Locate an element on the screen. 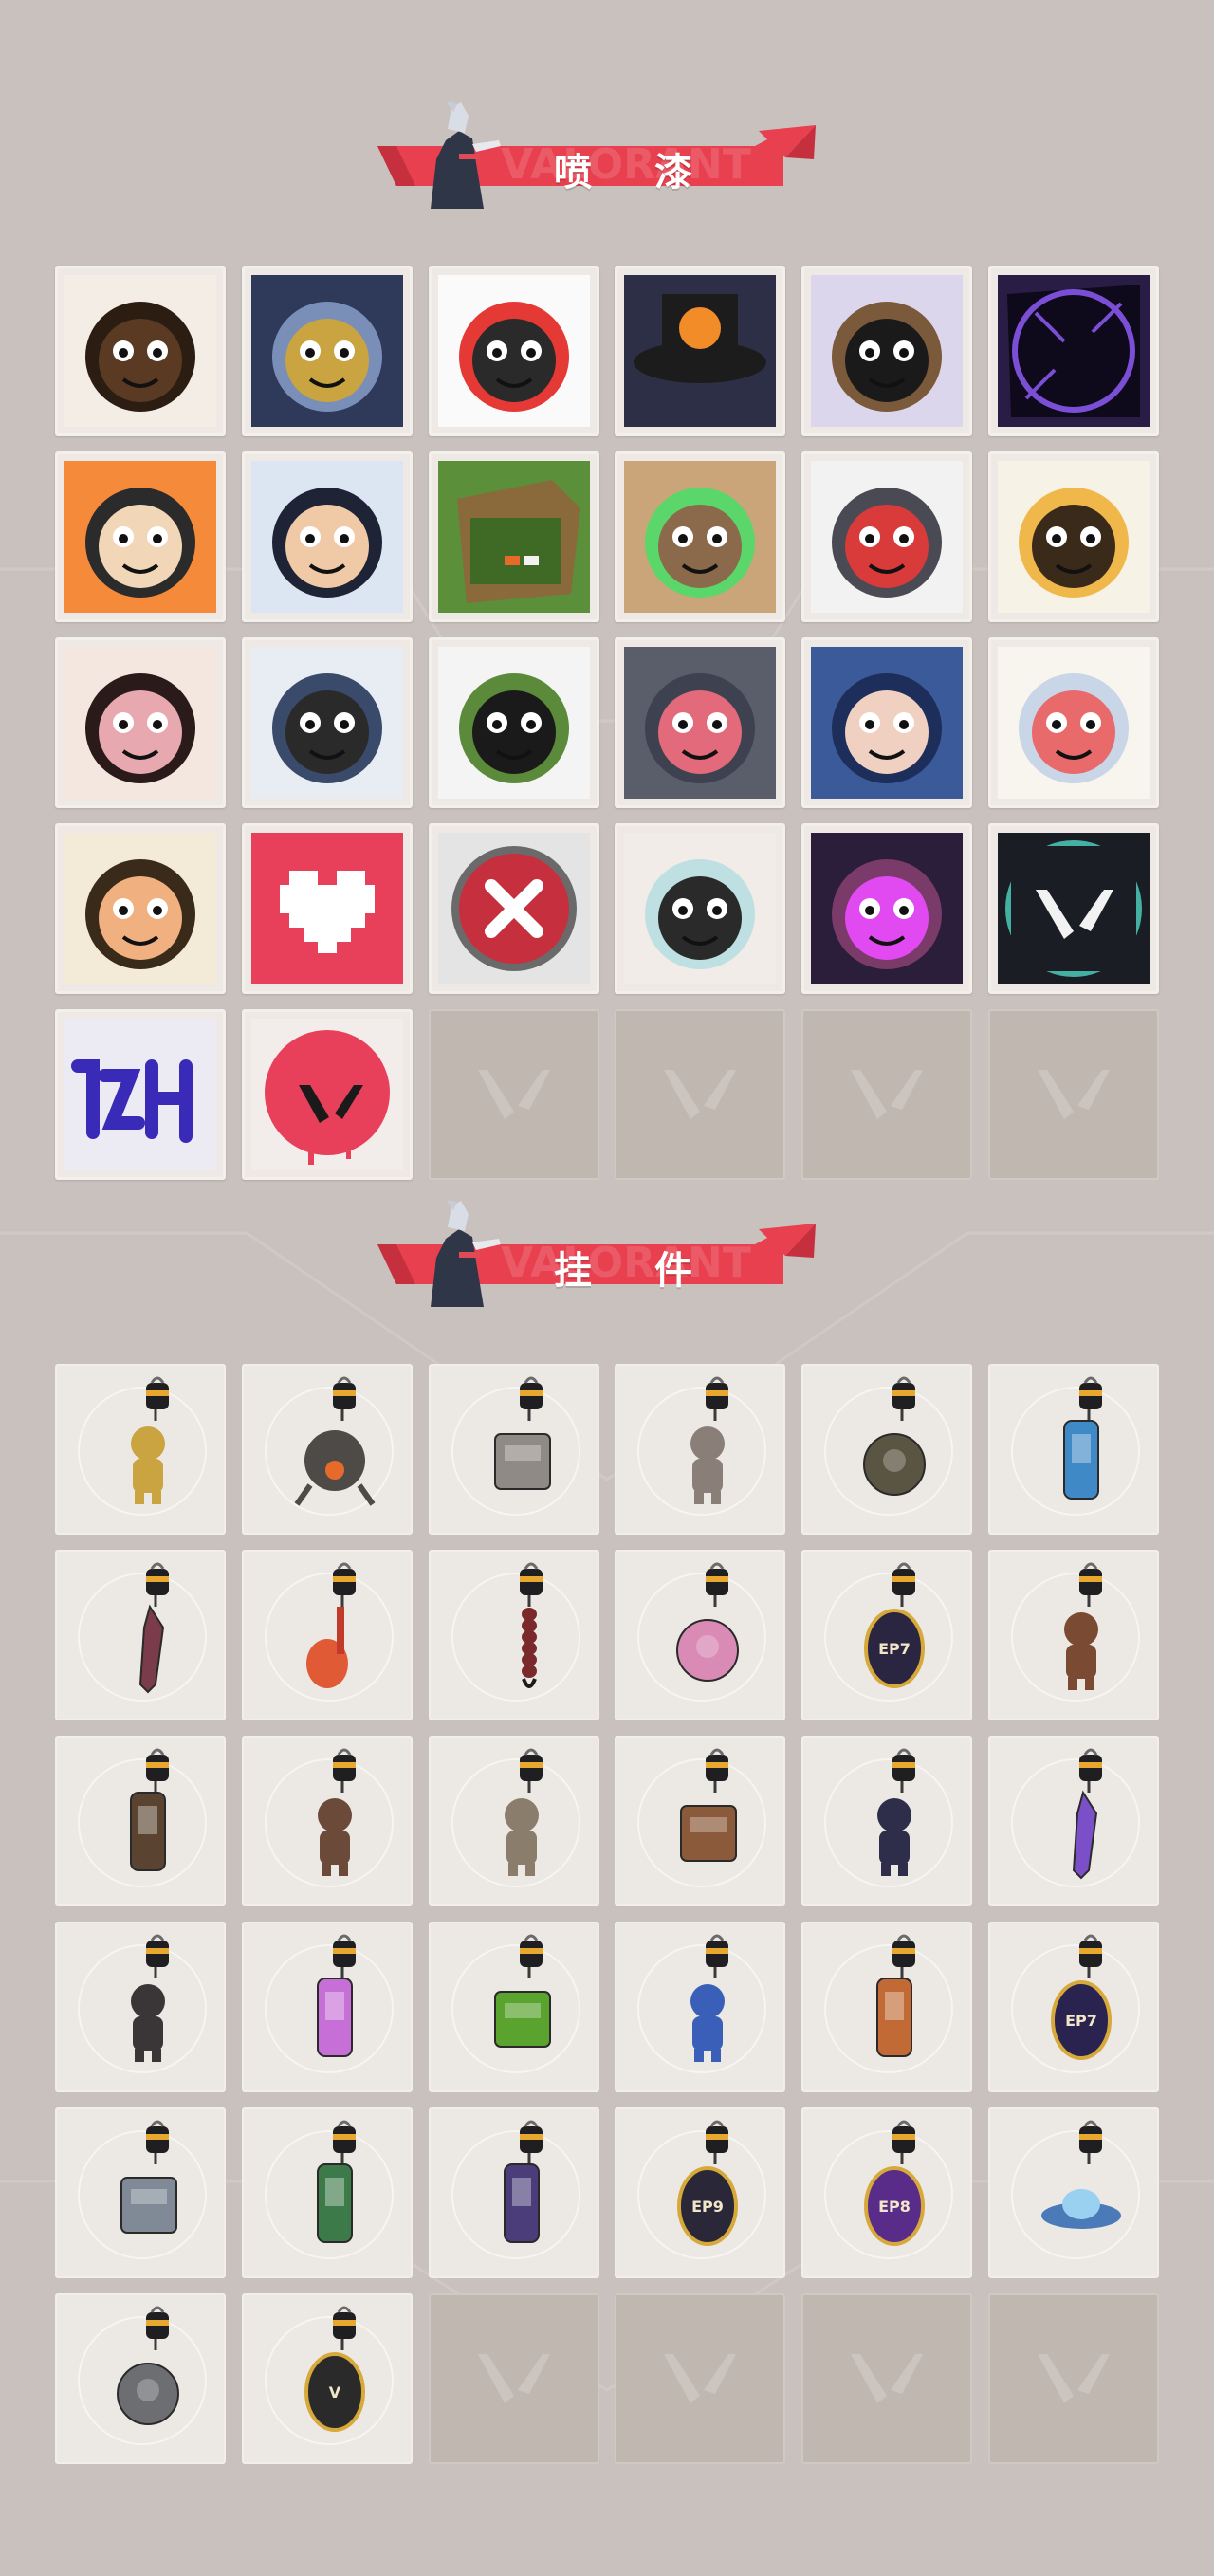 The image size is (1214, 2576). green-crate-spray is located at coordinates (513, 536).